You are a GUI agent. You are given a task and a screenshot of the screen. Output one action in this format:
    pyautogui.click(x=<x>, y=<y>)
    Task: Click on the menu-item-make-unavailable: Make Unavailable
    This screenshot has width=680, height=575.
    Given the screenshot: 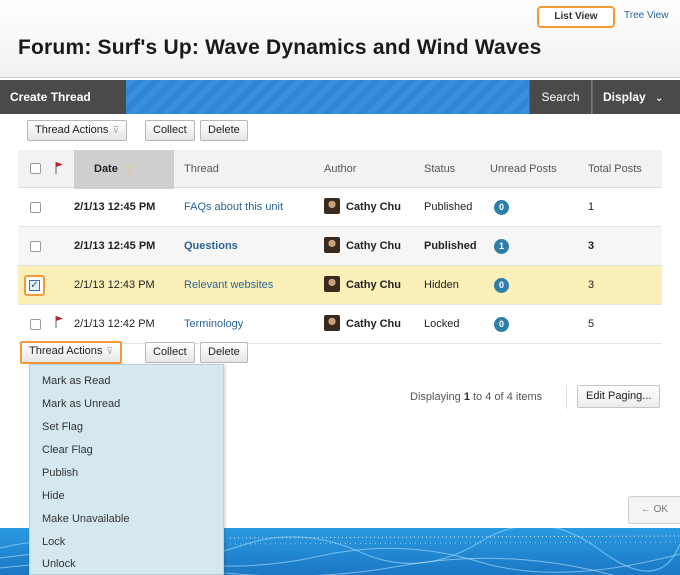 What is the action you would take?
    pyautogui.click(x=85, y=519)
    